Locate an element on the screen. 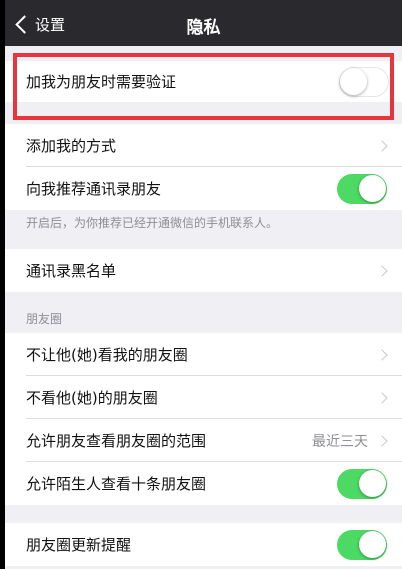  visible-range-value: 最近三天 is located at coordinates (340, 441).